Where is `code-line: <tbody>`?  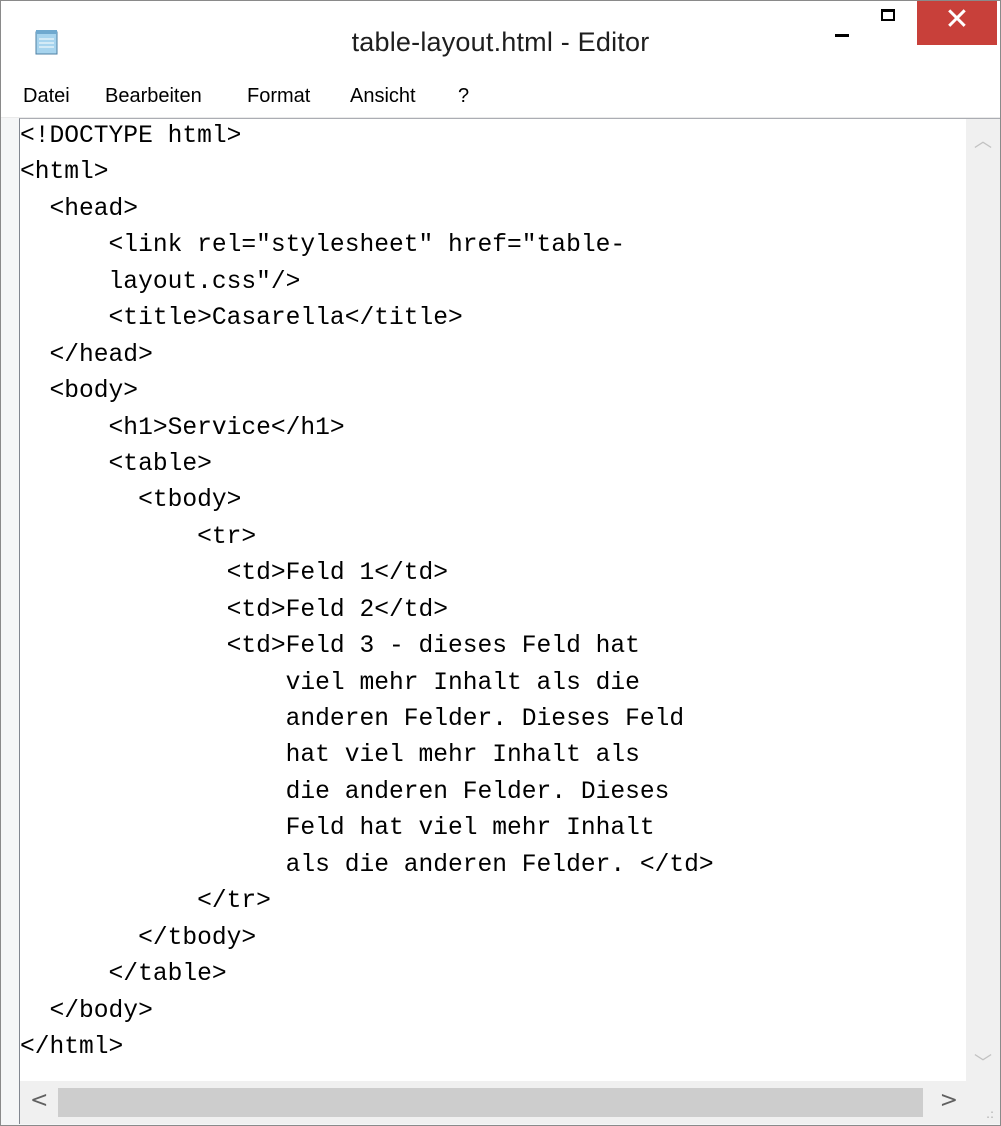 code-line: <tbody> is located at coordinates (490, 501).